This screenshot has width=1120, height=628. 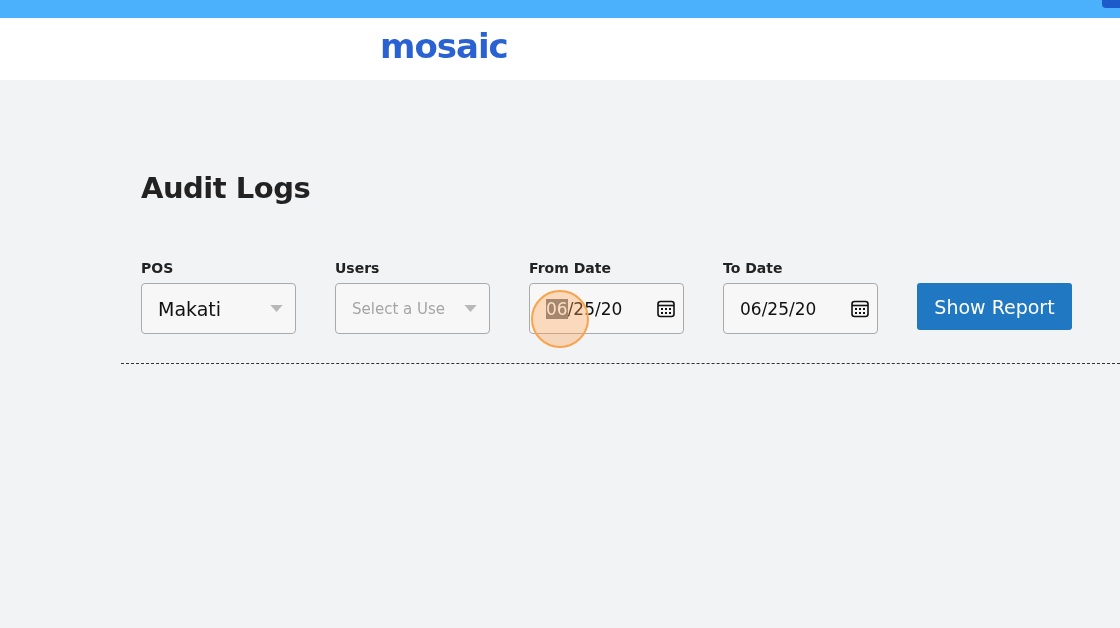 What do you see at coordinates (1111, 4) in the screenshot?
I see `tab-marker` at bounding box center [1111, 4].